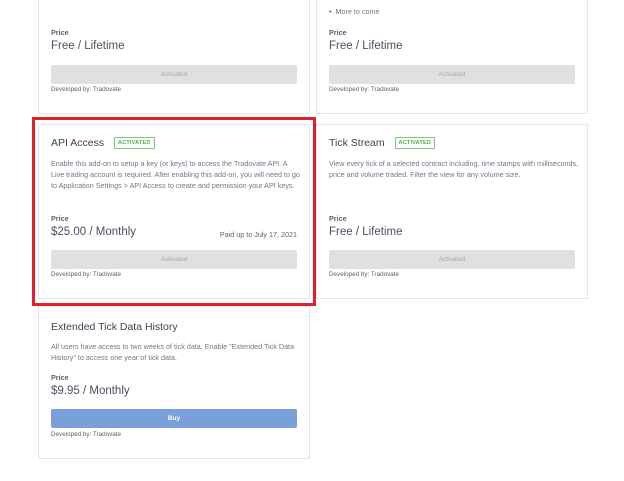 Image resolution: width=624 pixels, height=481 pixels. Describe the element at coordinates (90, 391) in the screenshot. I see `price-value: $9.95 / Monthly` at that location.